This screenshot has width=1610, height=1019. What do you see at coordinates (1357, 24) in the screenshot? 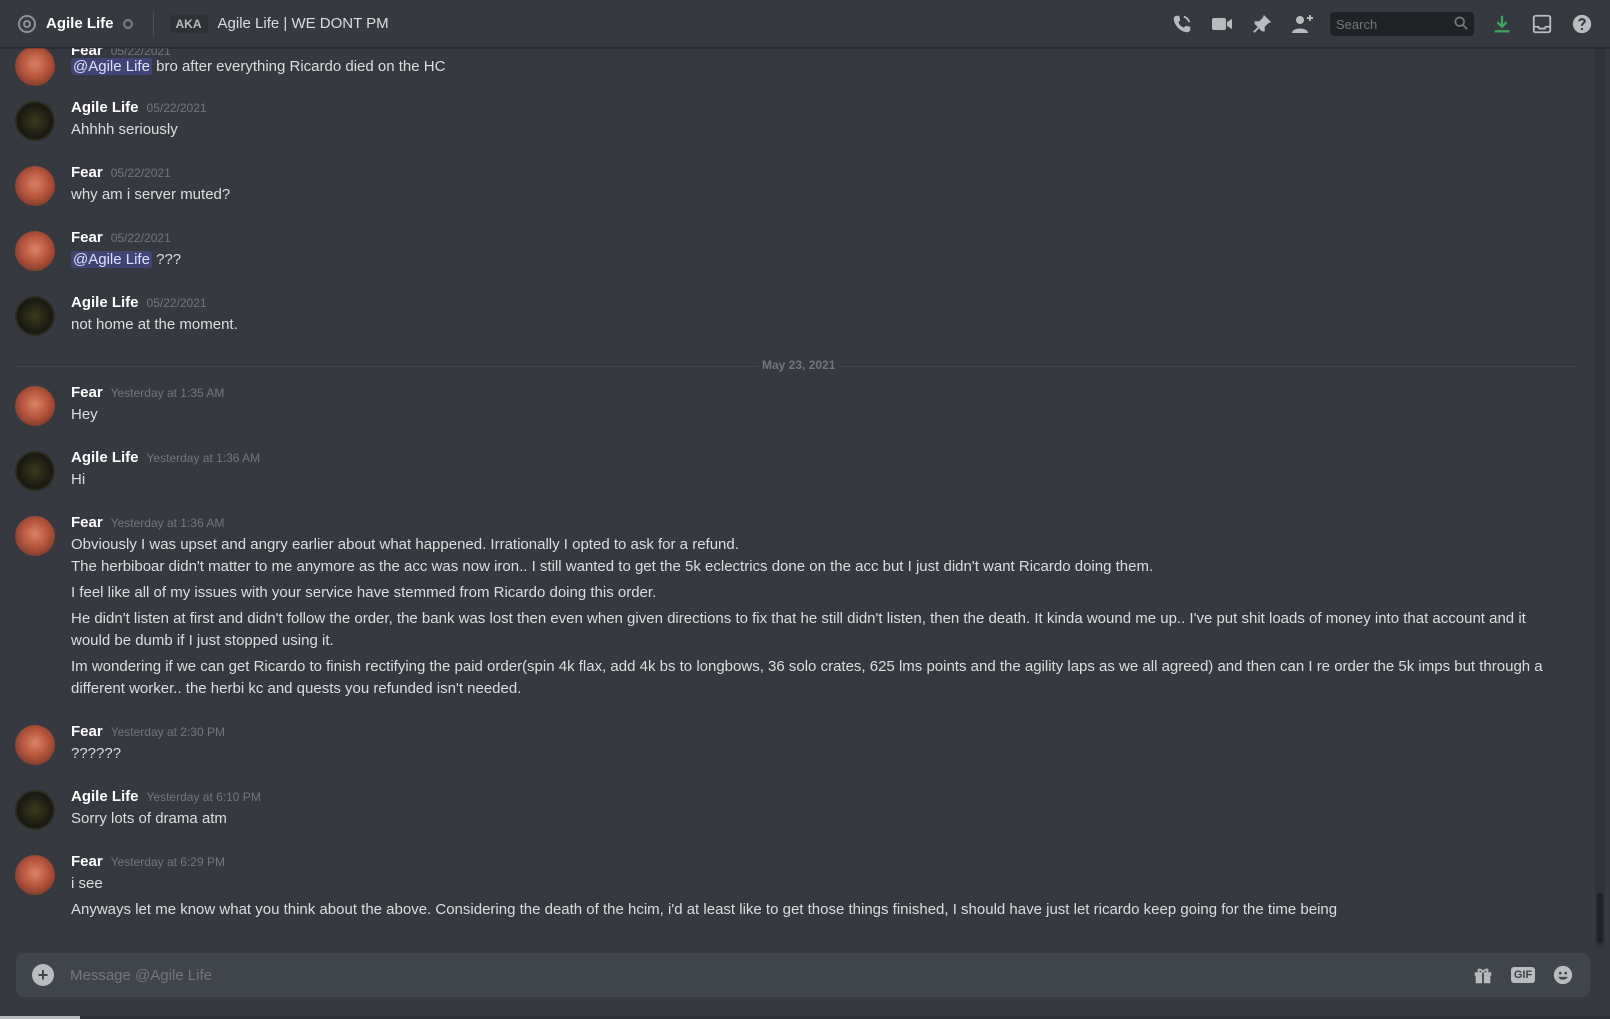
I see `search-placeholder: Search` at bounding box center [1357, 24].